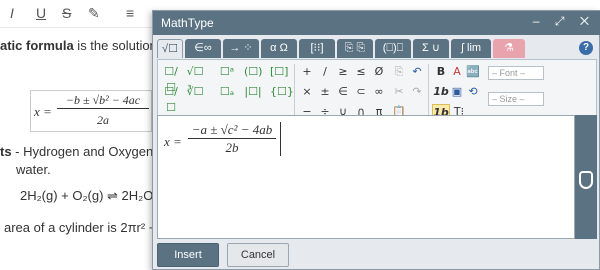 The height and width of the screenshot is (270, 600). Describe the element at coordinates (399, 92) in the screenshot. I see `cut-icon: ✂` at that location.